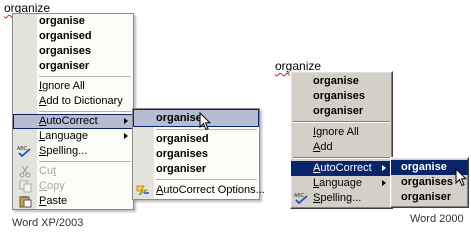 Image resolution: width=471 pixels, height=240 pixels. What do you see at coordinates (341, 147) in the screenshot?
I see `add-item: Add` at bounding box center [341, 147].